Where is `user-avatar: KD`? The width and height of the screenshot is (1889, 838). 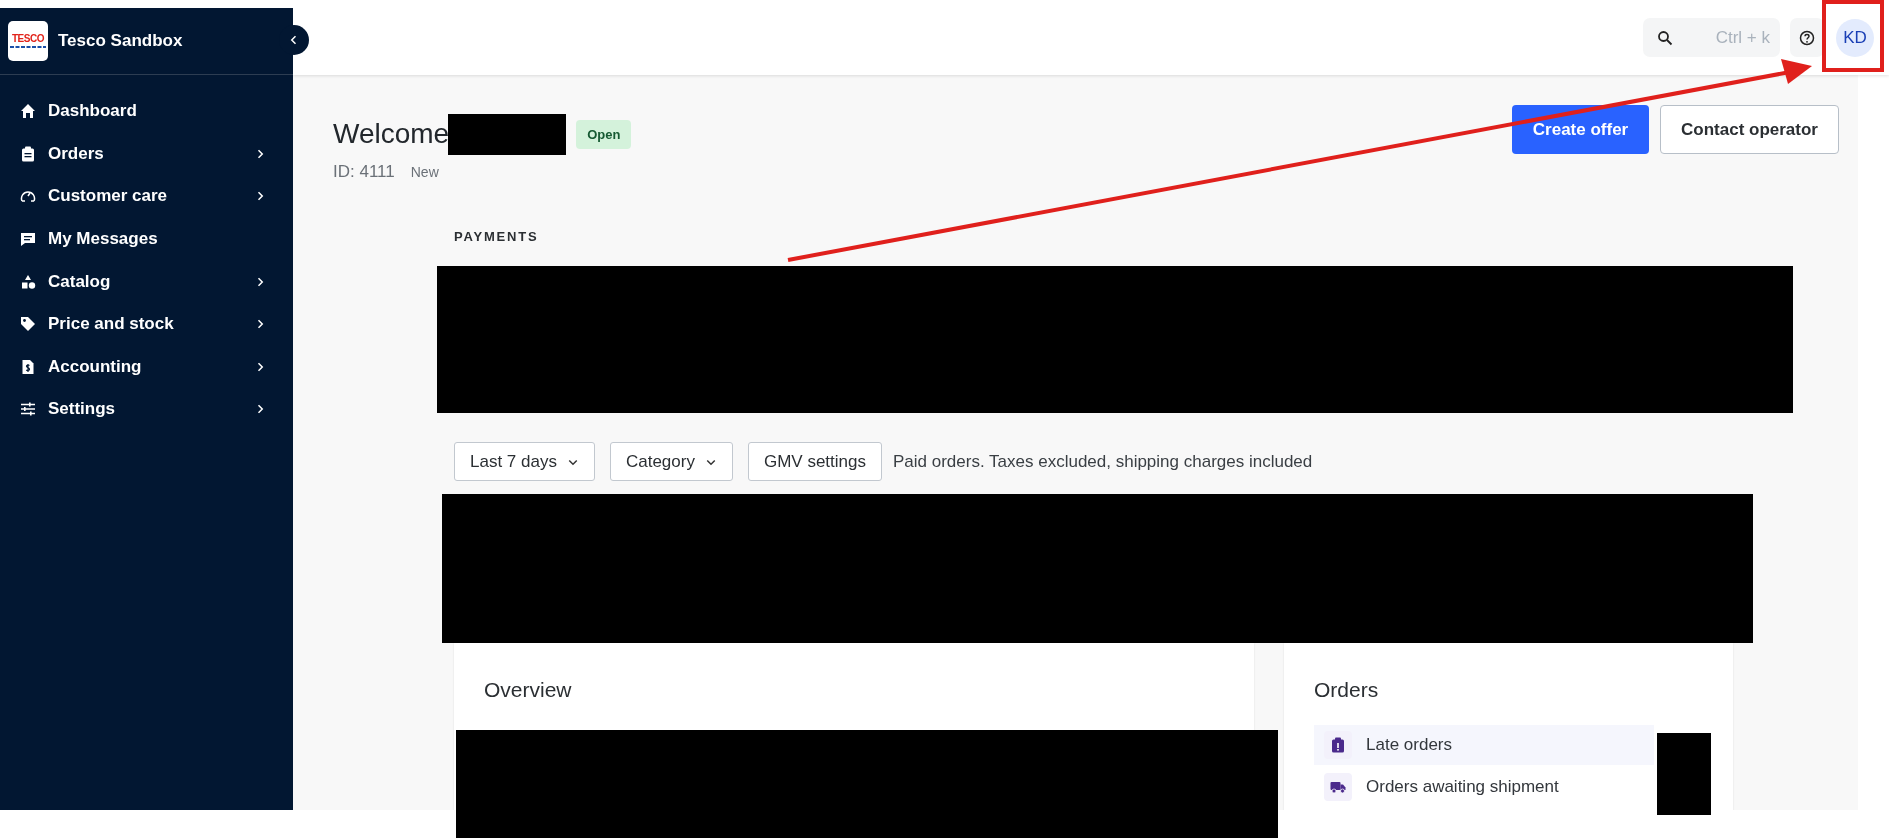
user-avatar: KD is located at coordinates (1855, 37).